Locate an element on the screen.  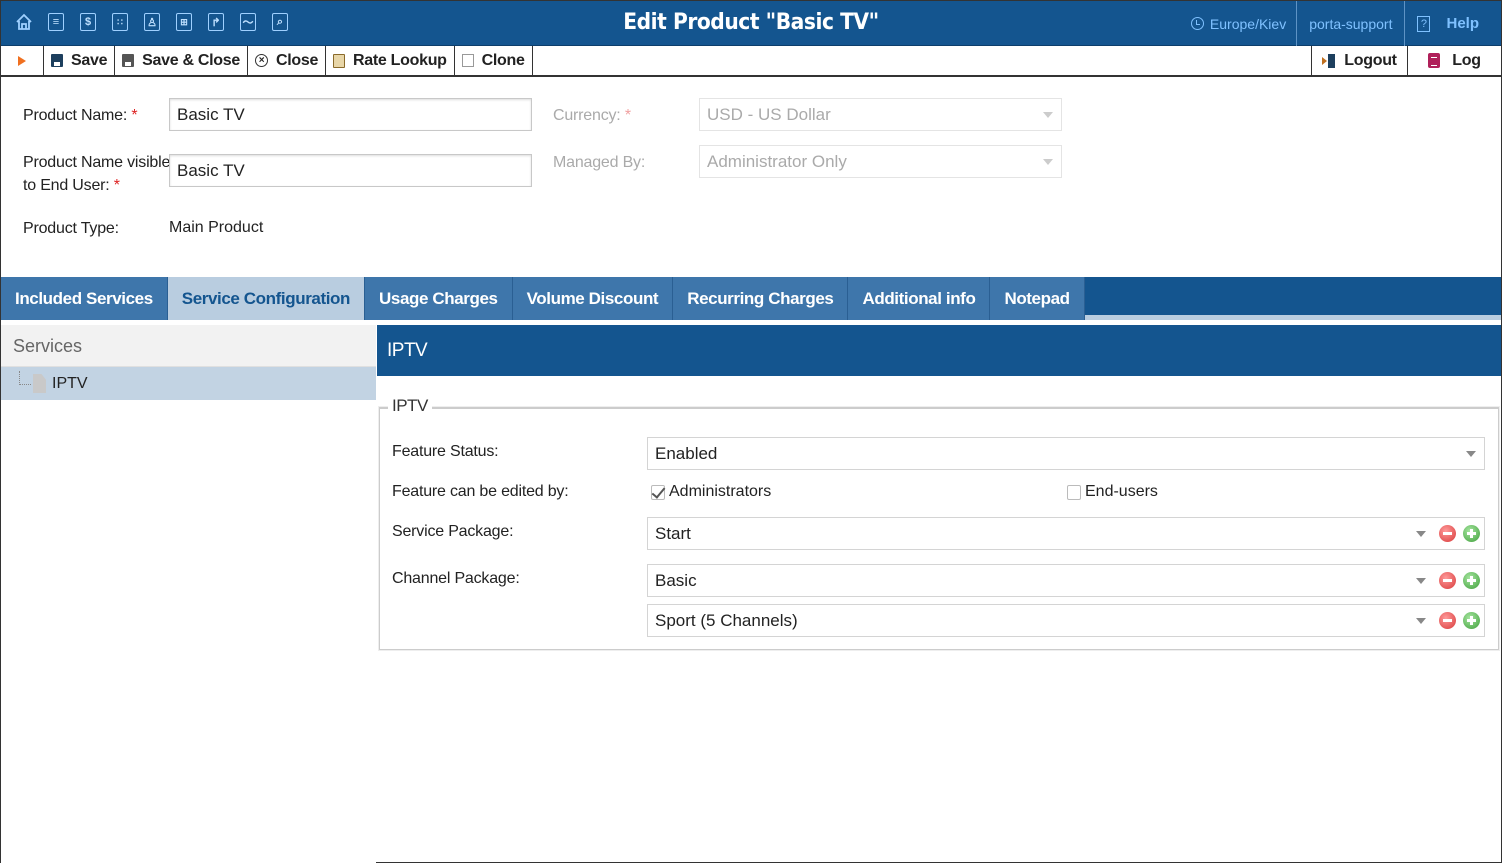
play-arrow-icon is located at coordinates (22, 60).